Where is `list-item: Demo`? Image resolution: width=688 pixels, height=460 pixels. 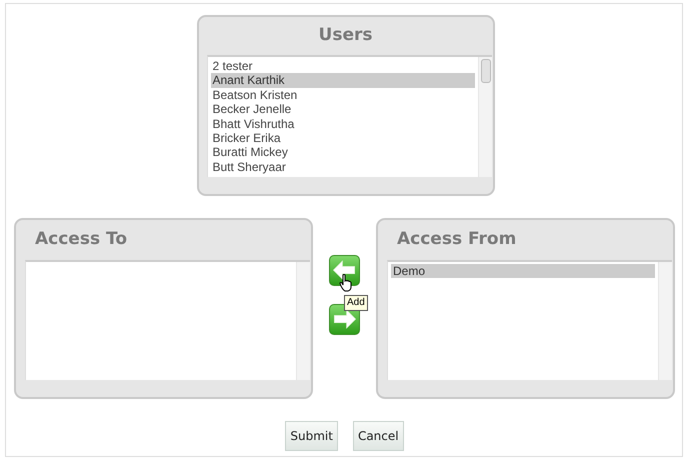
list-item: Demo is located at coordinates (523, 271).